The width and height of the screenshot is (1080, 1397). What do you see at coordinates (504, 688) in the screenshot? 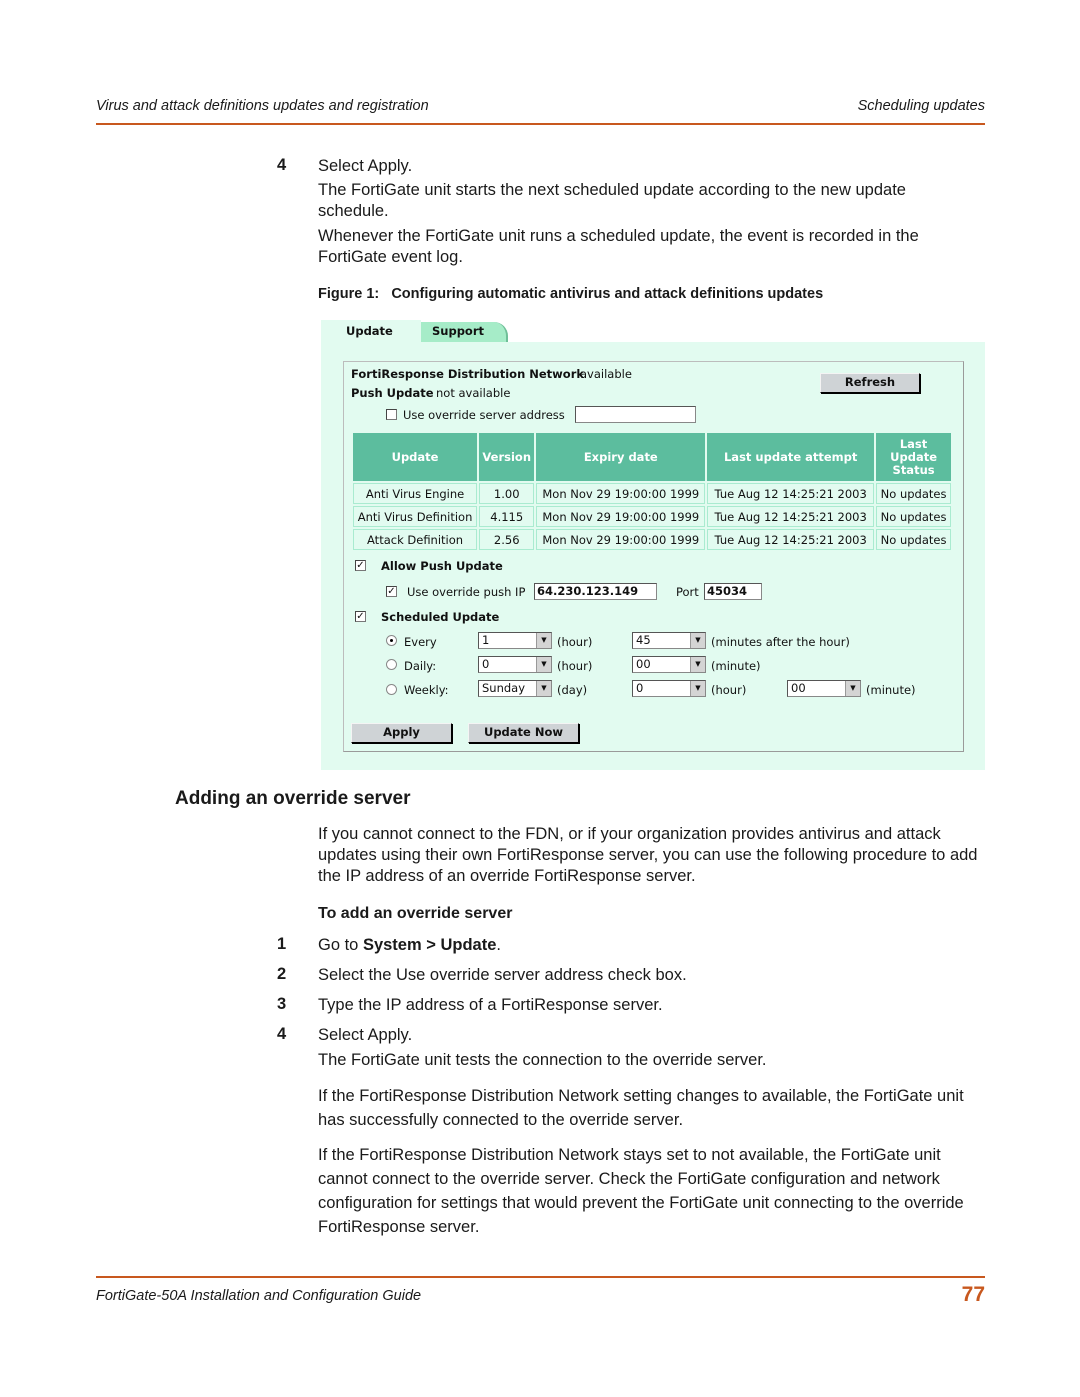
I see `select-value: Sunday` at bounding box center [504, 688].